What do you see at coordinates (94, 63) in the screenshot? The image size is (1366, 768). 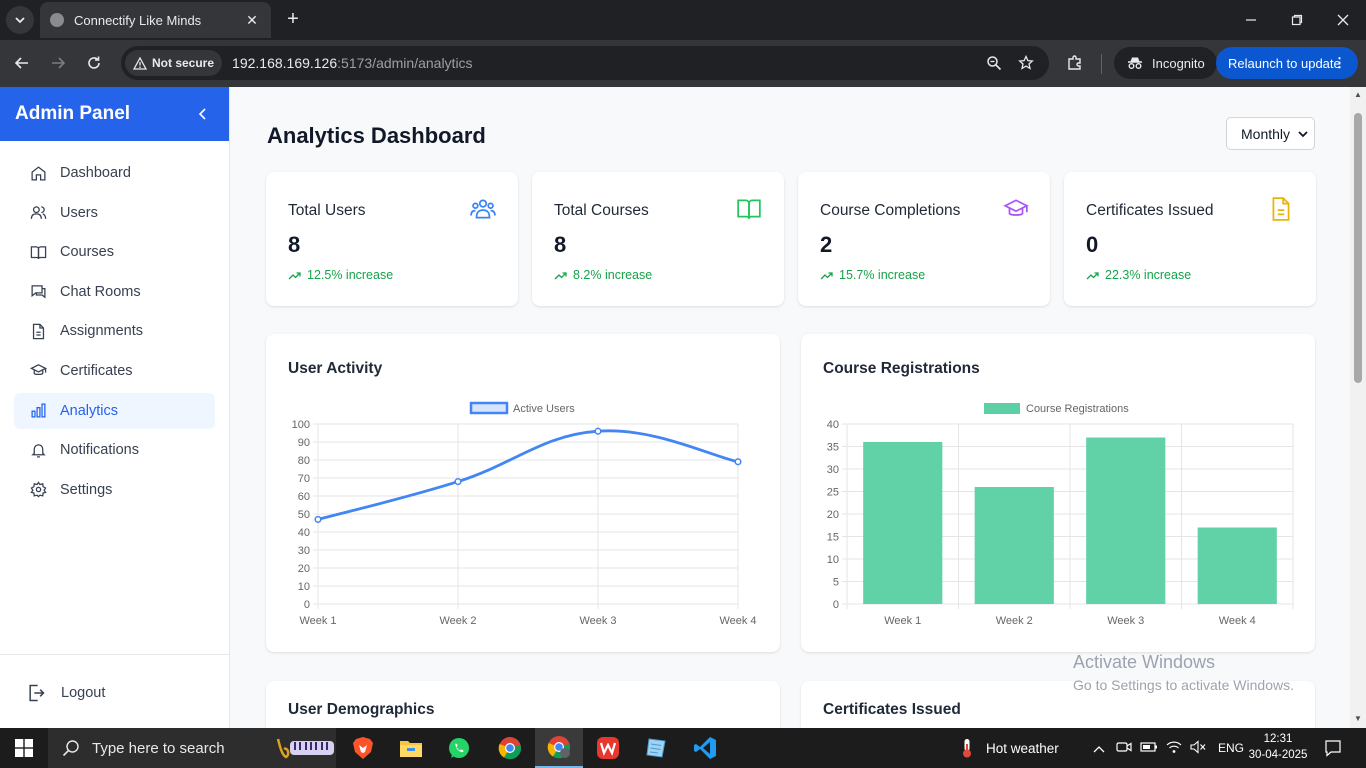 I see `reload-button` at bounding box center [94, 63].